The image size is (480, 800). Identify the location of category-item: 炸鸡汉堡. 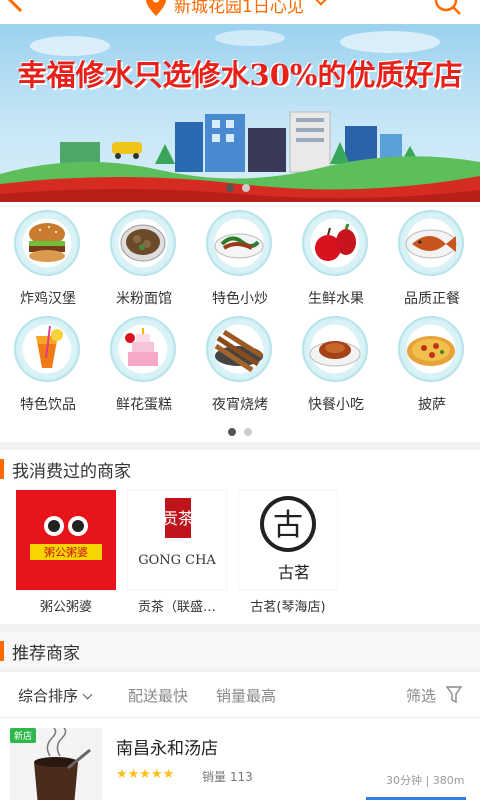
(48, 255).